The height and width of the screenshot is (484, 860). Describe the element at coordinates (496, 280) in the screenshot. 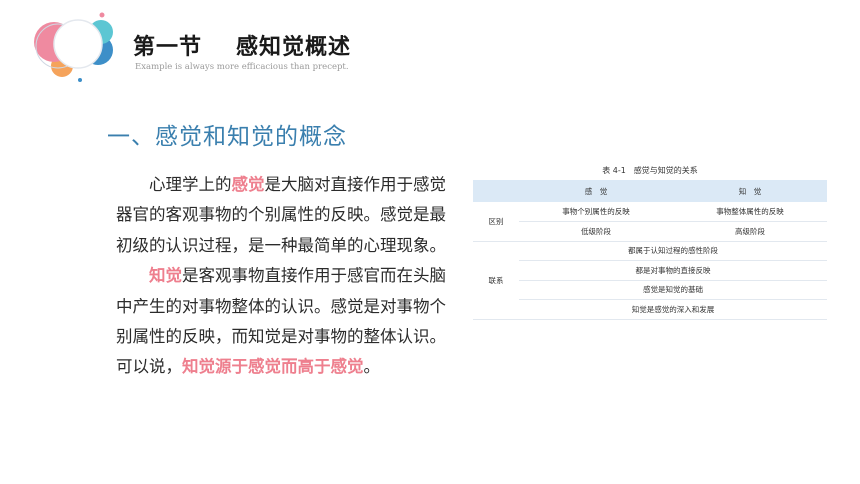

I see `row-label-connection: 联系` at that location.